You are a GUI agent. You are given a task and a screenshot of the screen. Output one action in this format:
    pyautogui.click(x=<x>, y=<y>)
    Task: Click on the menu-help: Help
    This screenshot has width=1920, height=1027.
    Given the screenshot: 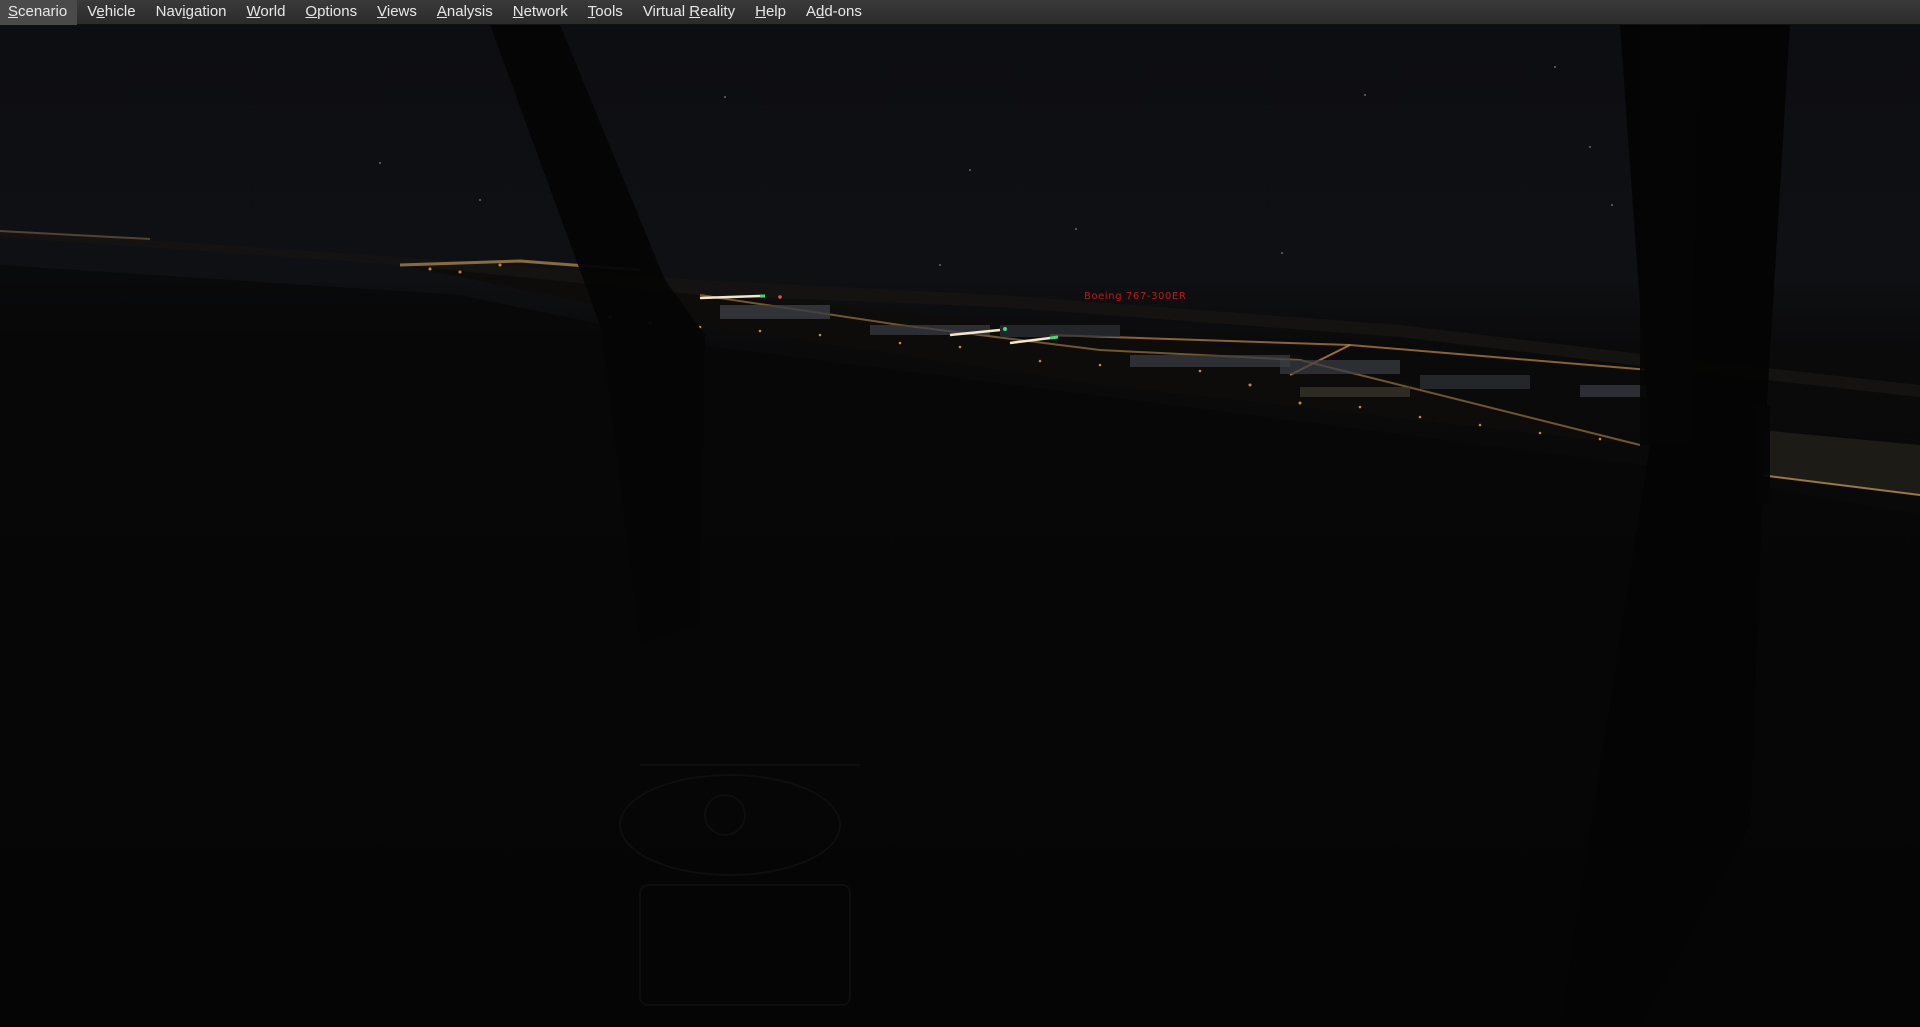 What is the action you would take?
    pyautogui.click(x=770, y=12)
    